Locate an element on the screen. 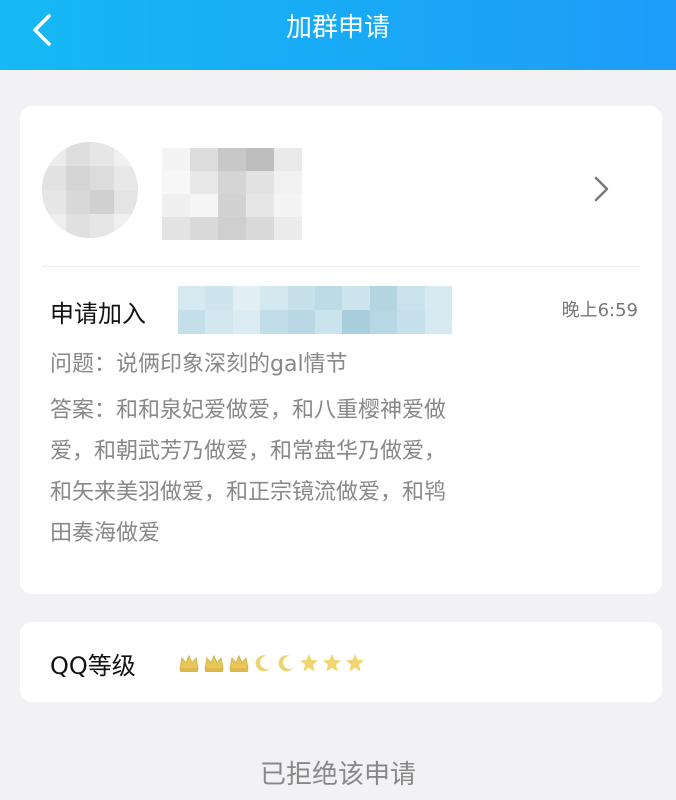 The height and width of the screenshot is (800, 676). avatar-blur-mosaic is located at coordinates (90, 190).